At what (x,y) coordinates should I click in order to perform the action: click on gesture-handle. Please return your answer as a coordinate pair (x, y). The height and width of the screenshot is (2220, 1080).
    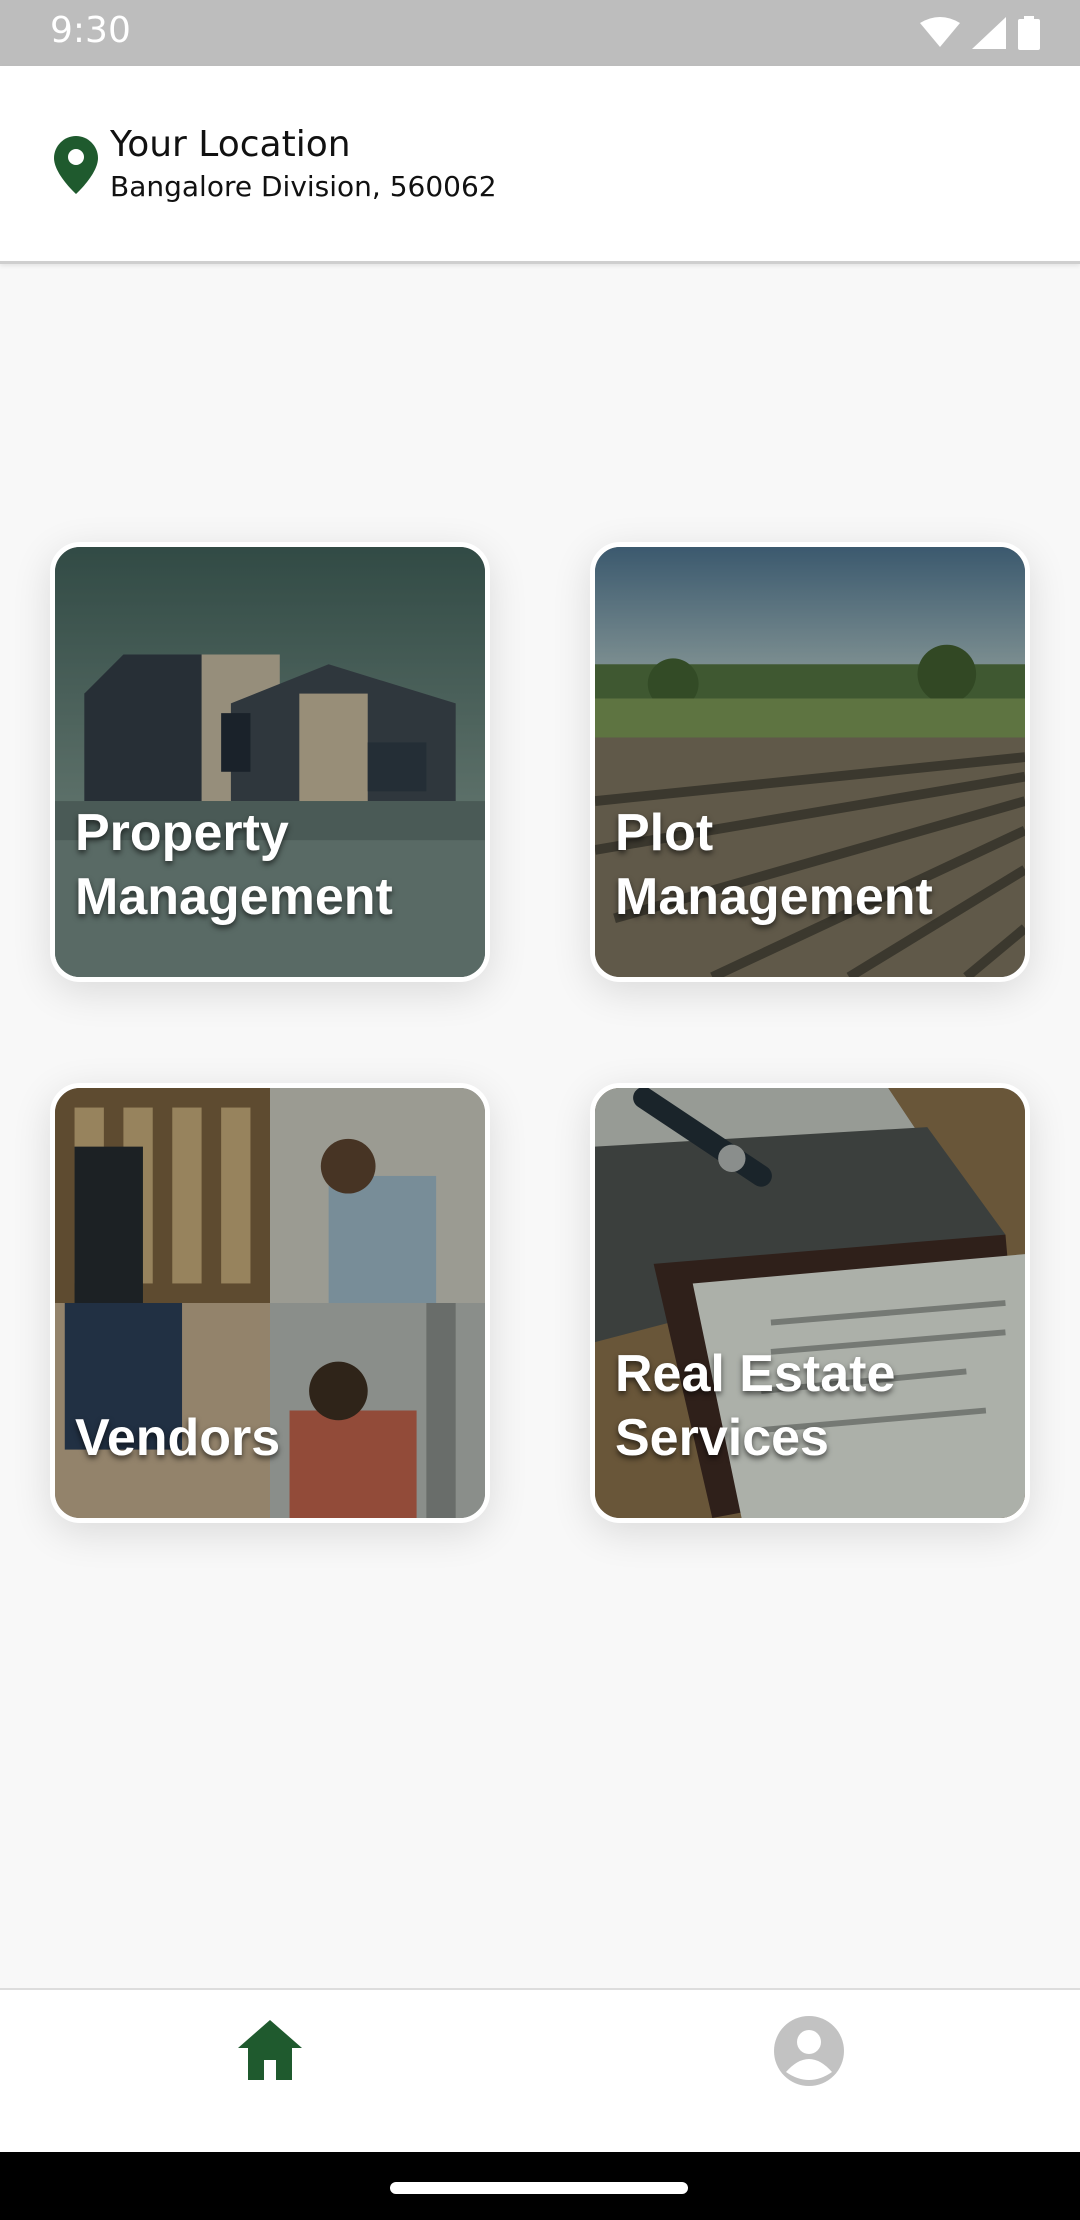
    Looking at the image, I should click on (539, 2188).